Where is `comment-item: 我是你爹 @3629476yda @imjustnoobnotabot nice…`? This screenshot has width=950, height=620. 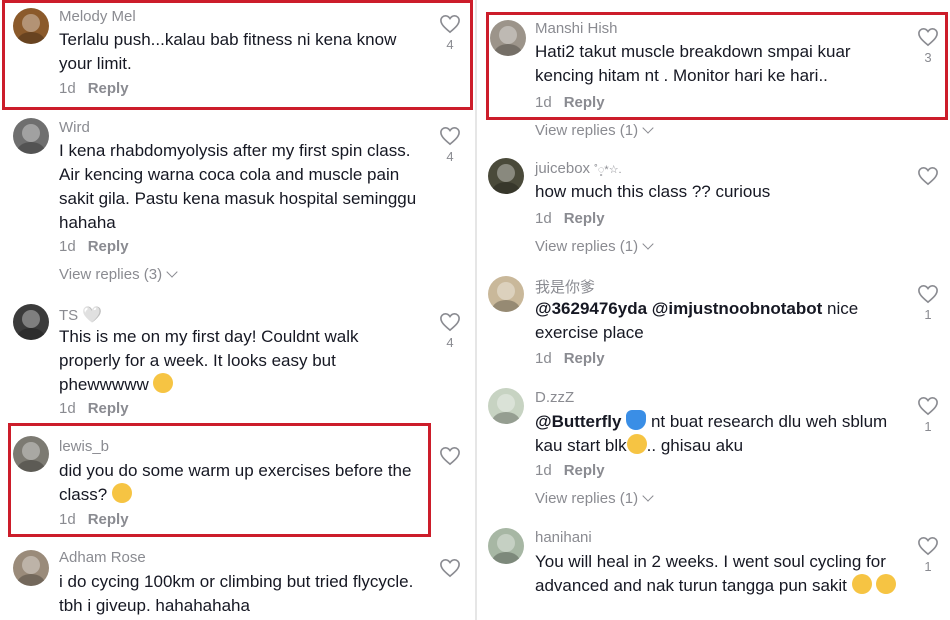 comment-item: 我是你爹 @3629476yda @imjustnoobnotabot nice… is located at coordinates (713, 324).